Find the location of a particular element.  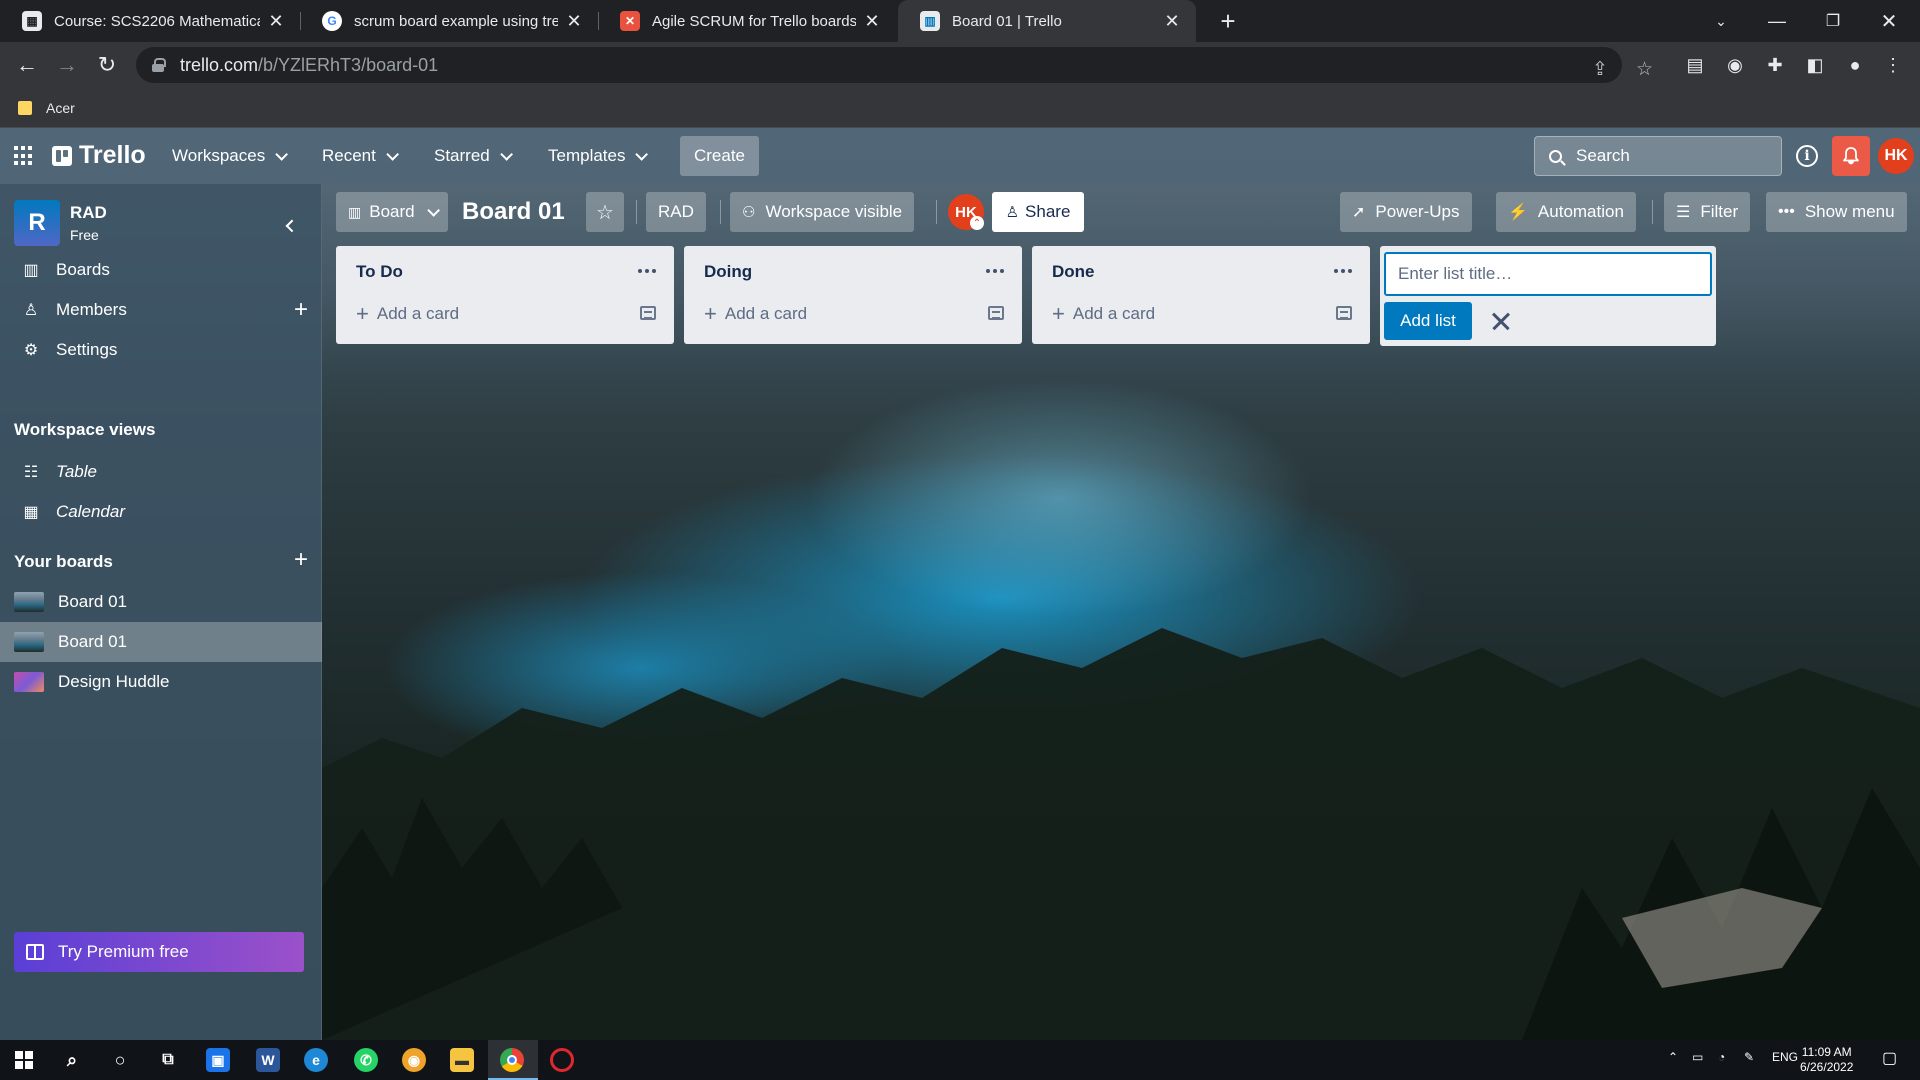

workspace-button: RAD is located at coordinates (676, 212).